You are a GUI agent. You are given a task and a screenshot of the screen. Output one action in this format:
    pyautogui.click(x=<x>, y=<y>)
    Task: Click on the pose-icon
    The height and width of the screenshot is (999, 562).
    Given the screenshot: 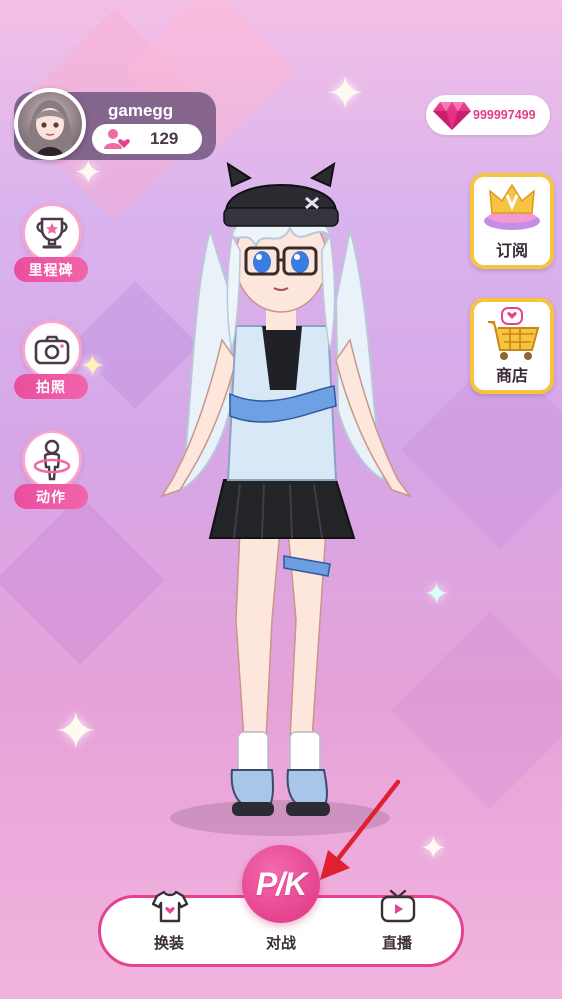 What is the action you would take?
    pyautogui.click(x=52, y=460)
    